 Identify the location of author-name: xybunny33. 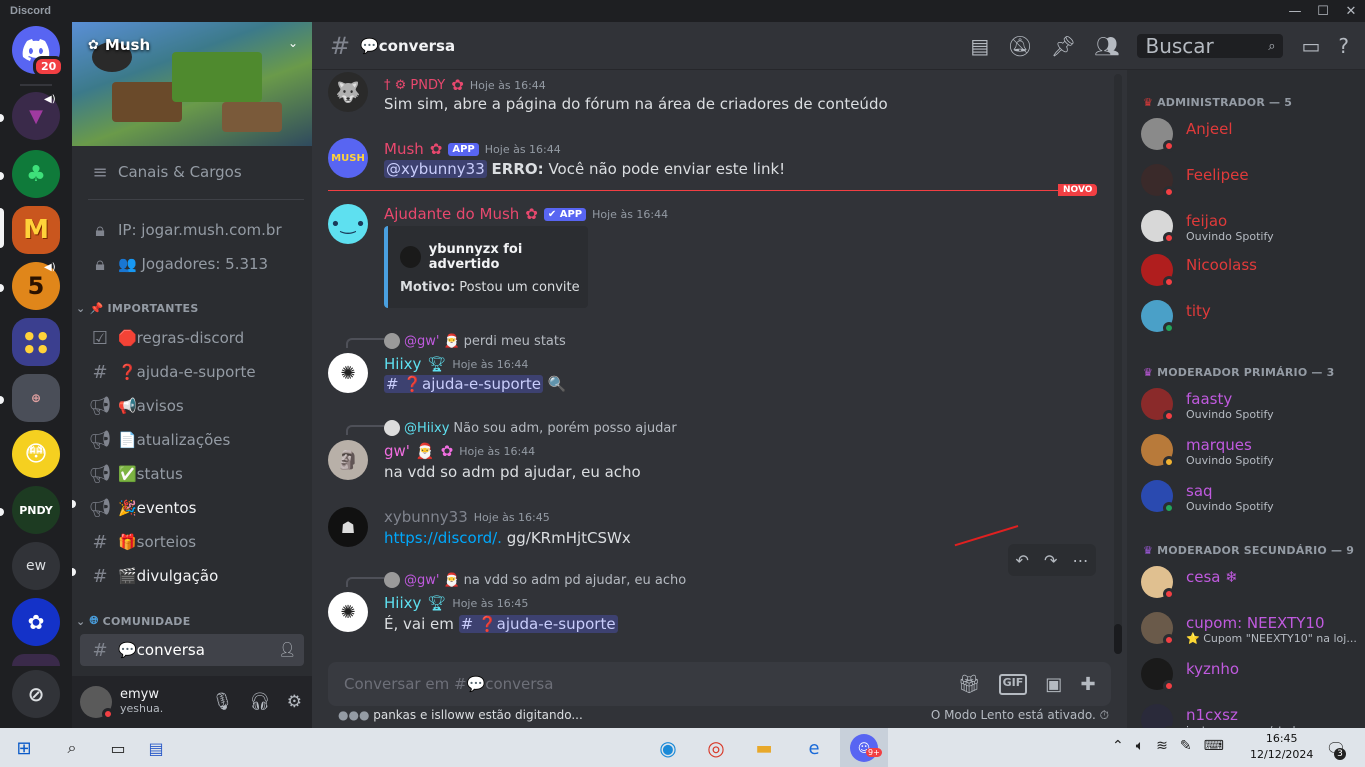
(426, 517).